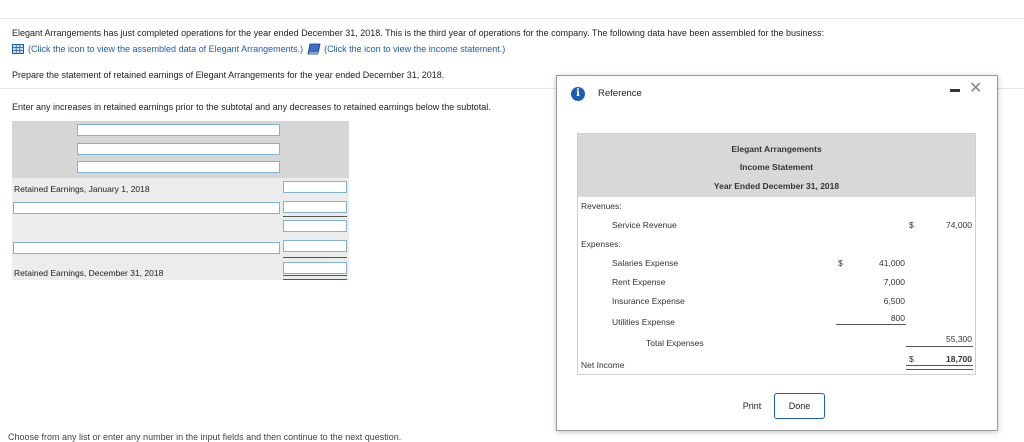  I want to click on net-income-label: Net Income, so click(603, 365).